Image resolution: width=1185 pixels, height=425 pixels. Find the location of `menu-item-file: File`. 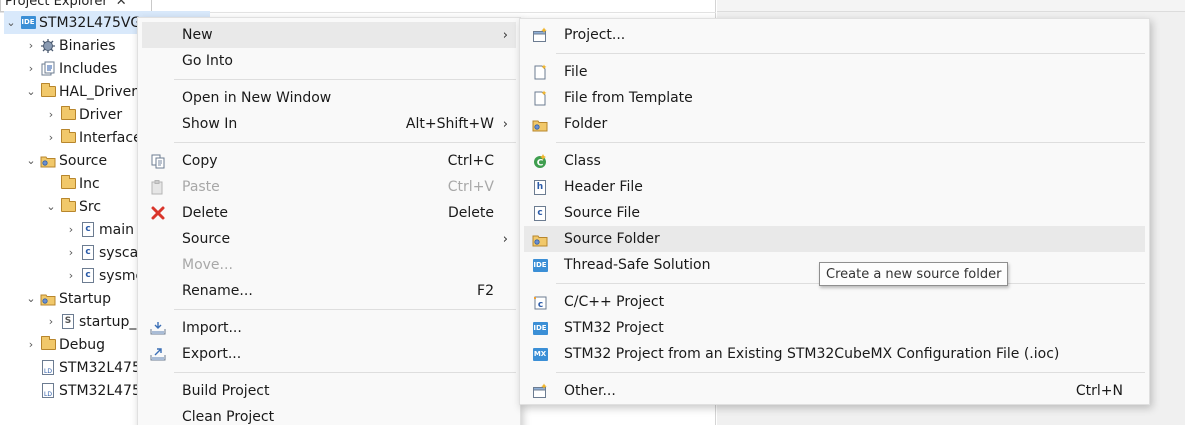

menu-item-file: File is located at coordinates (834, 72).